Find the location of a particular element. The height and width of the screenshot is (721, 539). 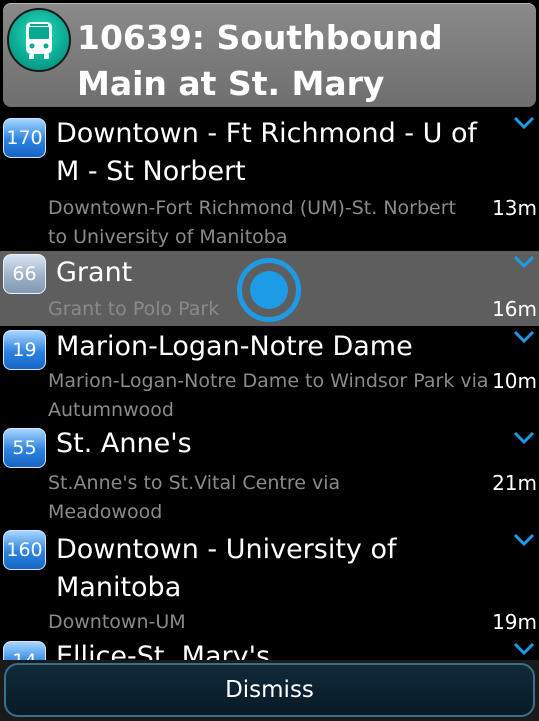

eta-label: 10m is located at coordinates (514, 381).